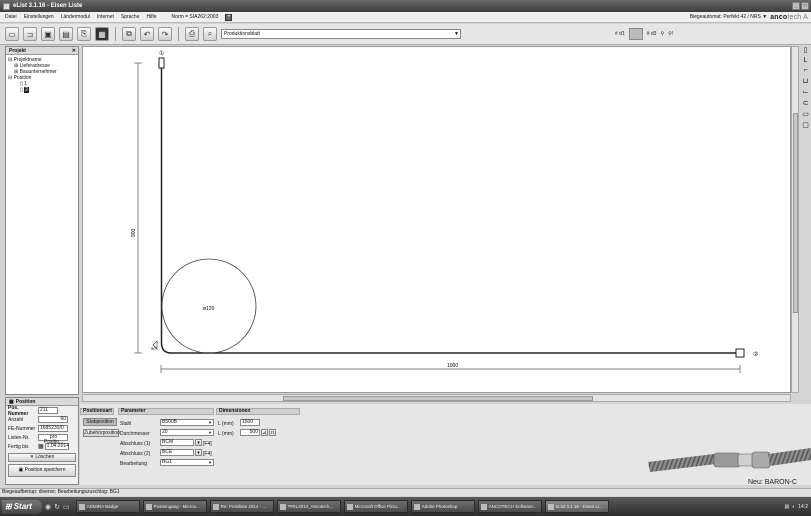 This screenshot has width=811, height=516. What do you see at coordinates (803, 507) in the screenshot?
I see `clock: 14:2` at bounding box center [803, 507].